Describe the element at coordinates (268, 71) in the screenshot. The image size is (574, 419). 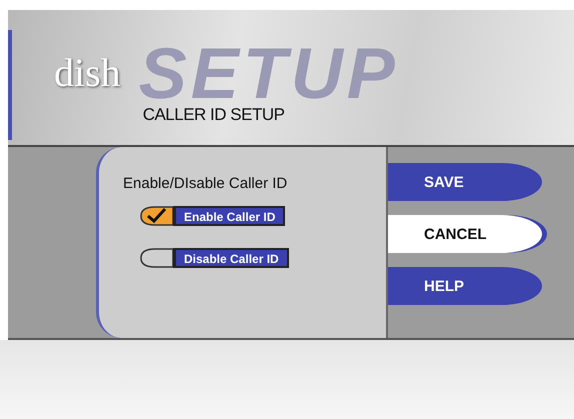
I see `banner-text: SETUP` at that location.